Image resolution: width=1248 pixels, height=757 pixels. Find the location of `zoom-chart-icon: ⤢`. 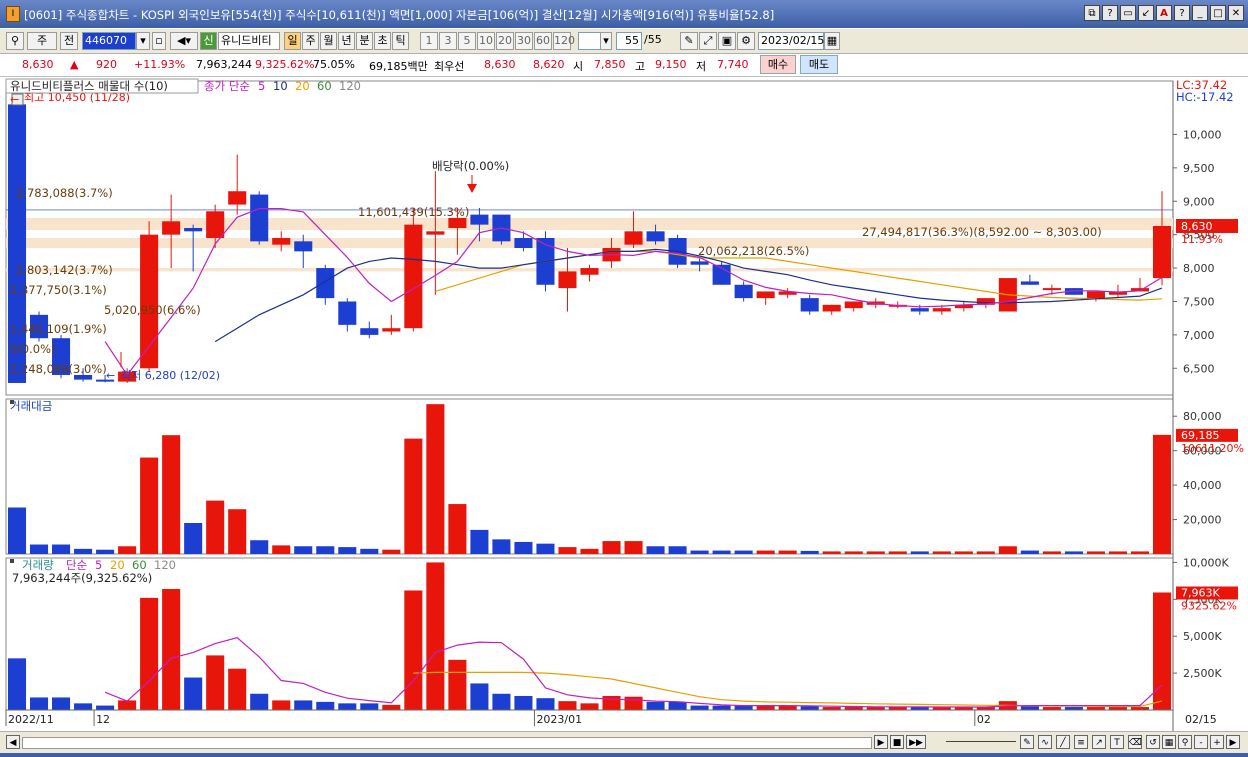

zoom-chart-icon: ⤢ is located at coordinates (708, 41).